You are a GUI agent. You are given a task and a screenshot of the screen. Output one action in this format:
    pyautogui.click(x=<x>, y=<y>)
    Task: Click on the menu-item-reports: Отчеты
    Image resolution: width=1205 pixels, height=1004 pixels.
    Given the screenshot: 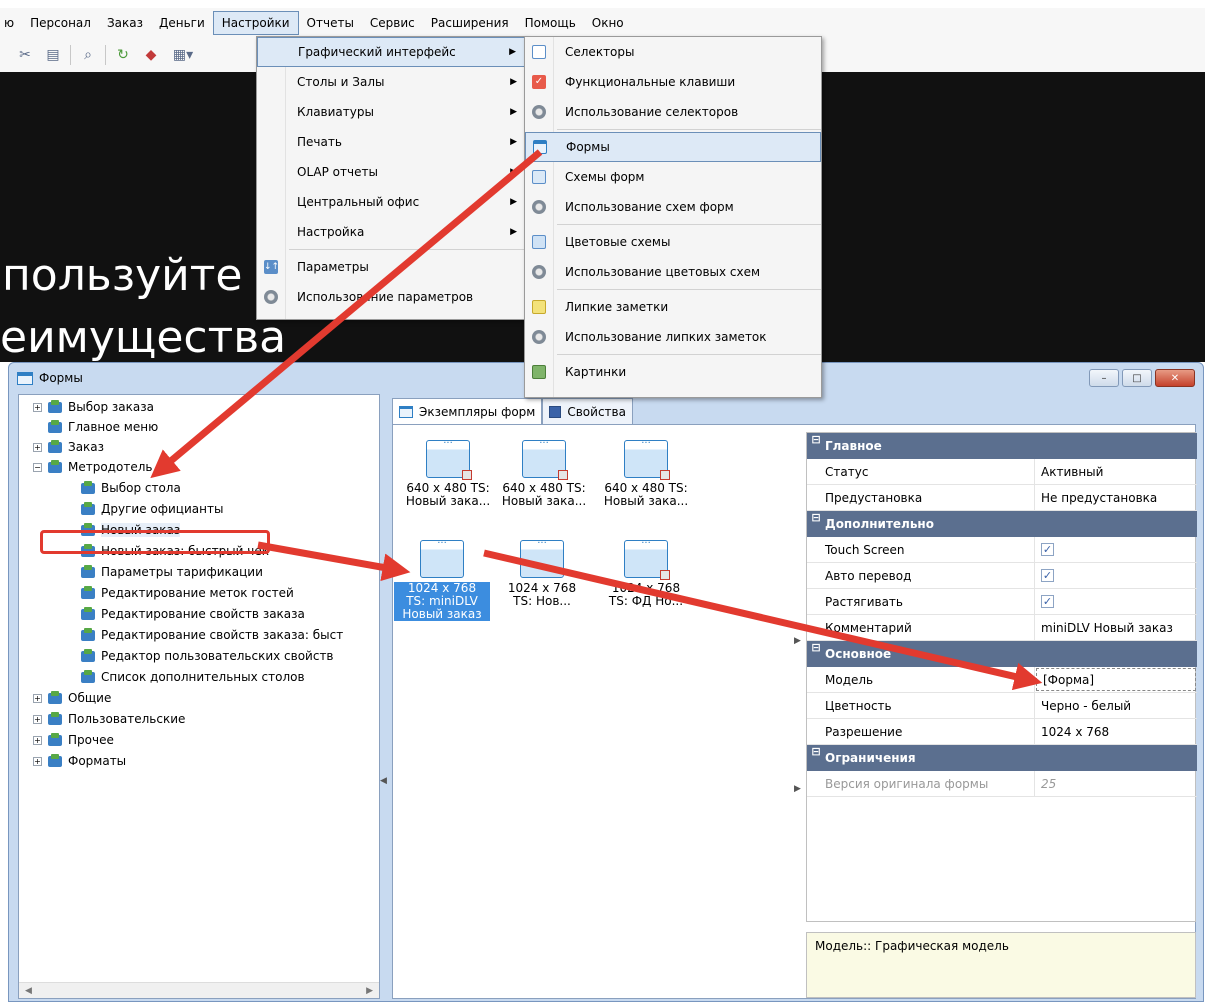 What is the action you would take?
    pyautogui.click(x=330, y=23)
    